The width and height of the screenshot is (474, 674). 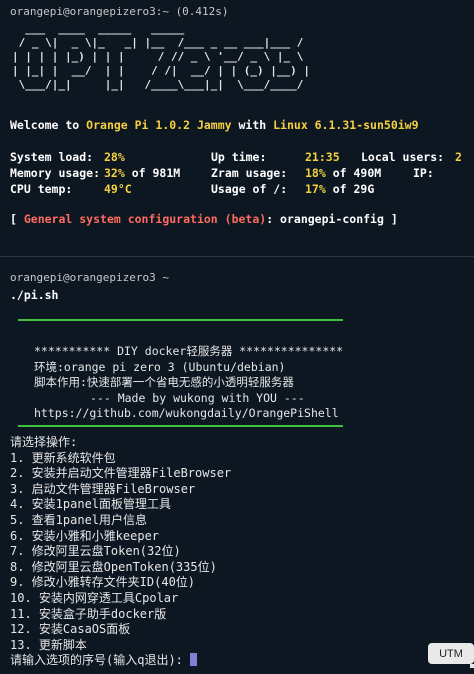 What do you see at coordinates (252, 125) in the screenshot?
I see `welcome-mid: with` at bounding box center [252, 125].